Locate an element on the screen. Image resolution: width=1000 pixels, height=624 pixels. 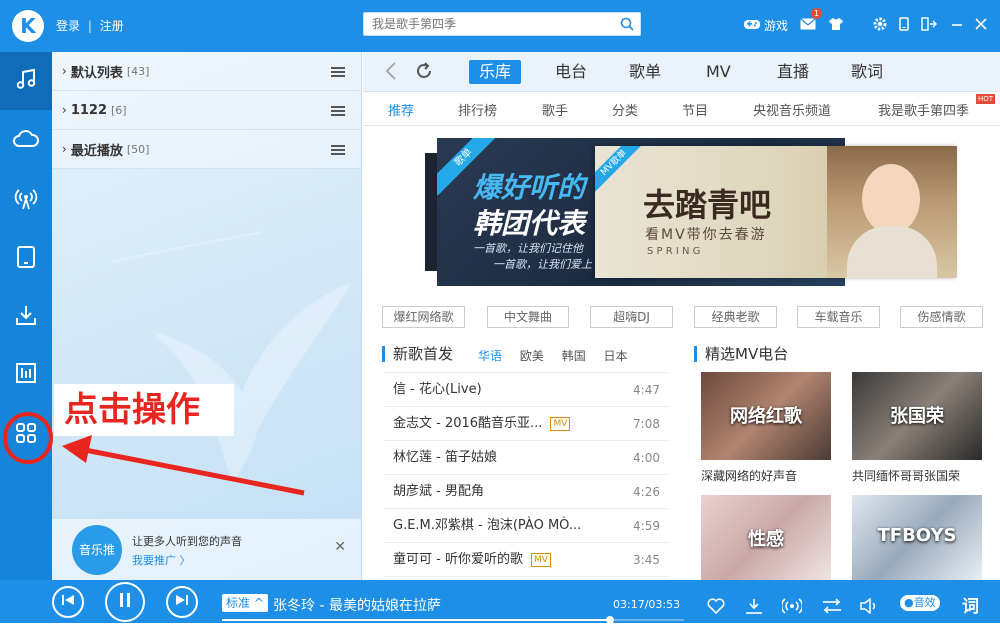
playlist-row: › 最近播放 [50] is located at coordinates (206, 149).